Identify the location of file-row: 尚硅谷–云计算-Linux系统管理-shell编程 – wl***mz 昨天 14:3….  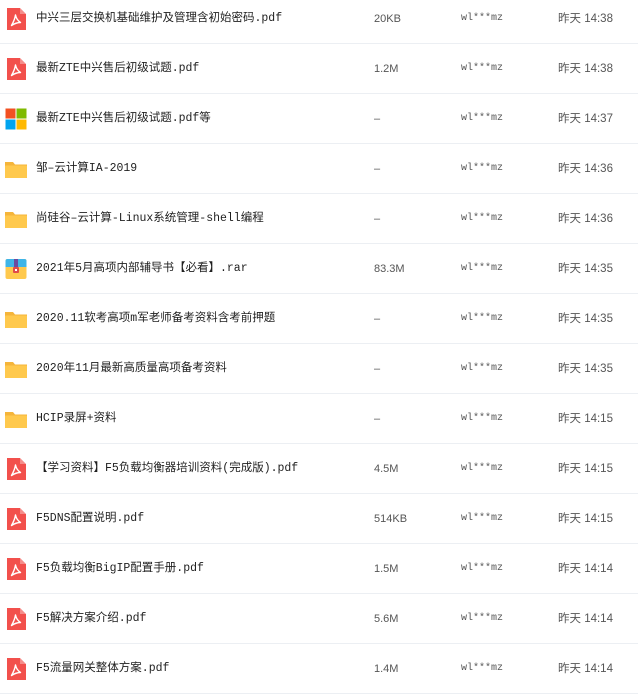
(319, 219).